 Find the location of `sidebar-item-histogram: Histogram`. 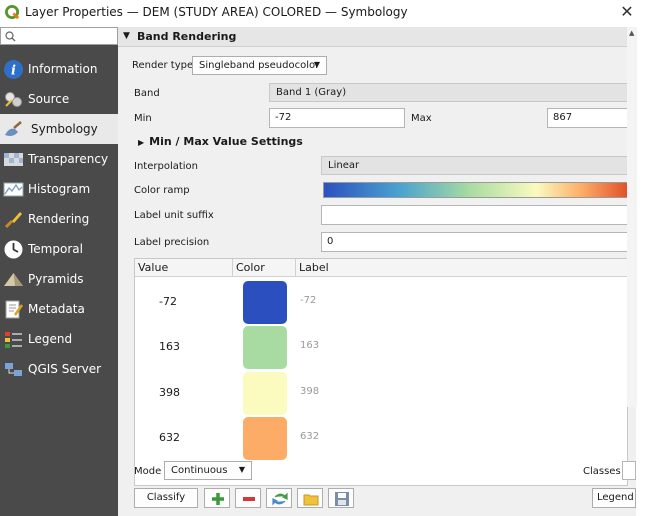

sidebar-item-histogram: Histogram is located at coordinates (59, 189).